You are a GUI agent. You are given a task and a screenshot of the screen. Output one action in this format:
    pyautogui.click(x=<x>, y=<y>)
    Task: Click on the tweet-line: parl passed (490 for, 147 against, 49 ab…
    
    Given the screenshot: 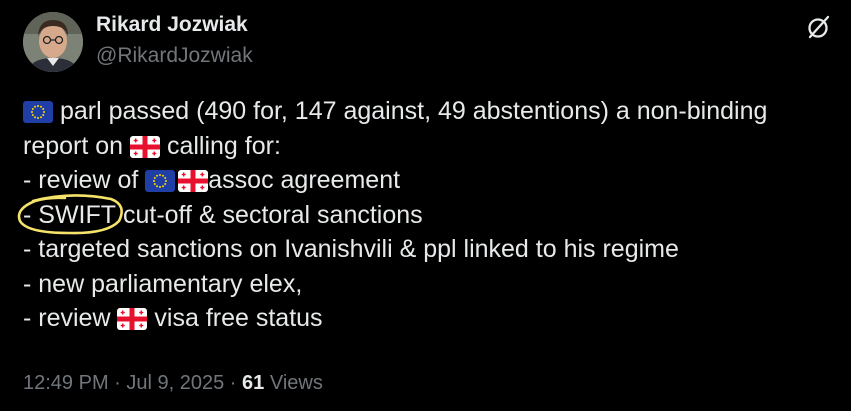 What is the action you would take?
    pyautogui.click(x=428, y=111)
    